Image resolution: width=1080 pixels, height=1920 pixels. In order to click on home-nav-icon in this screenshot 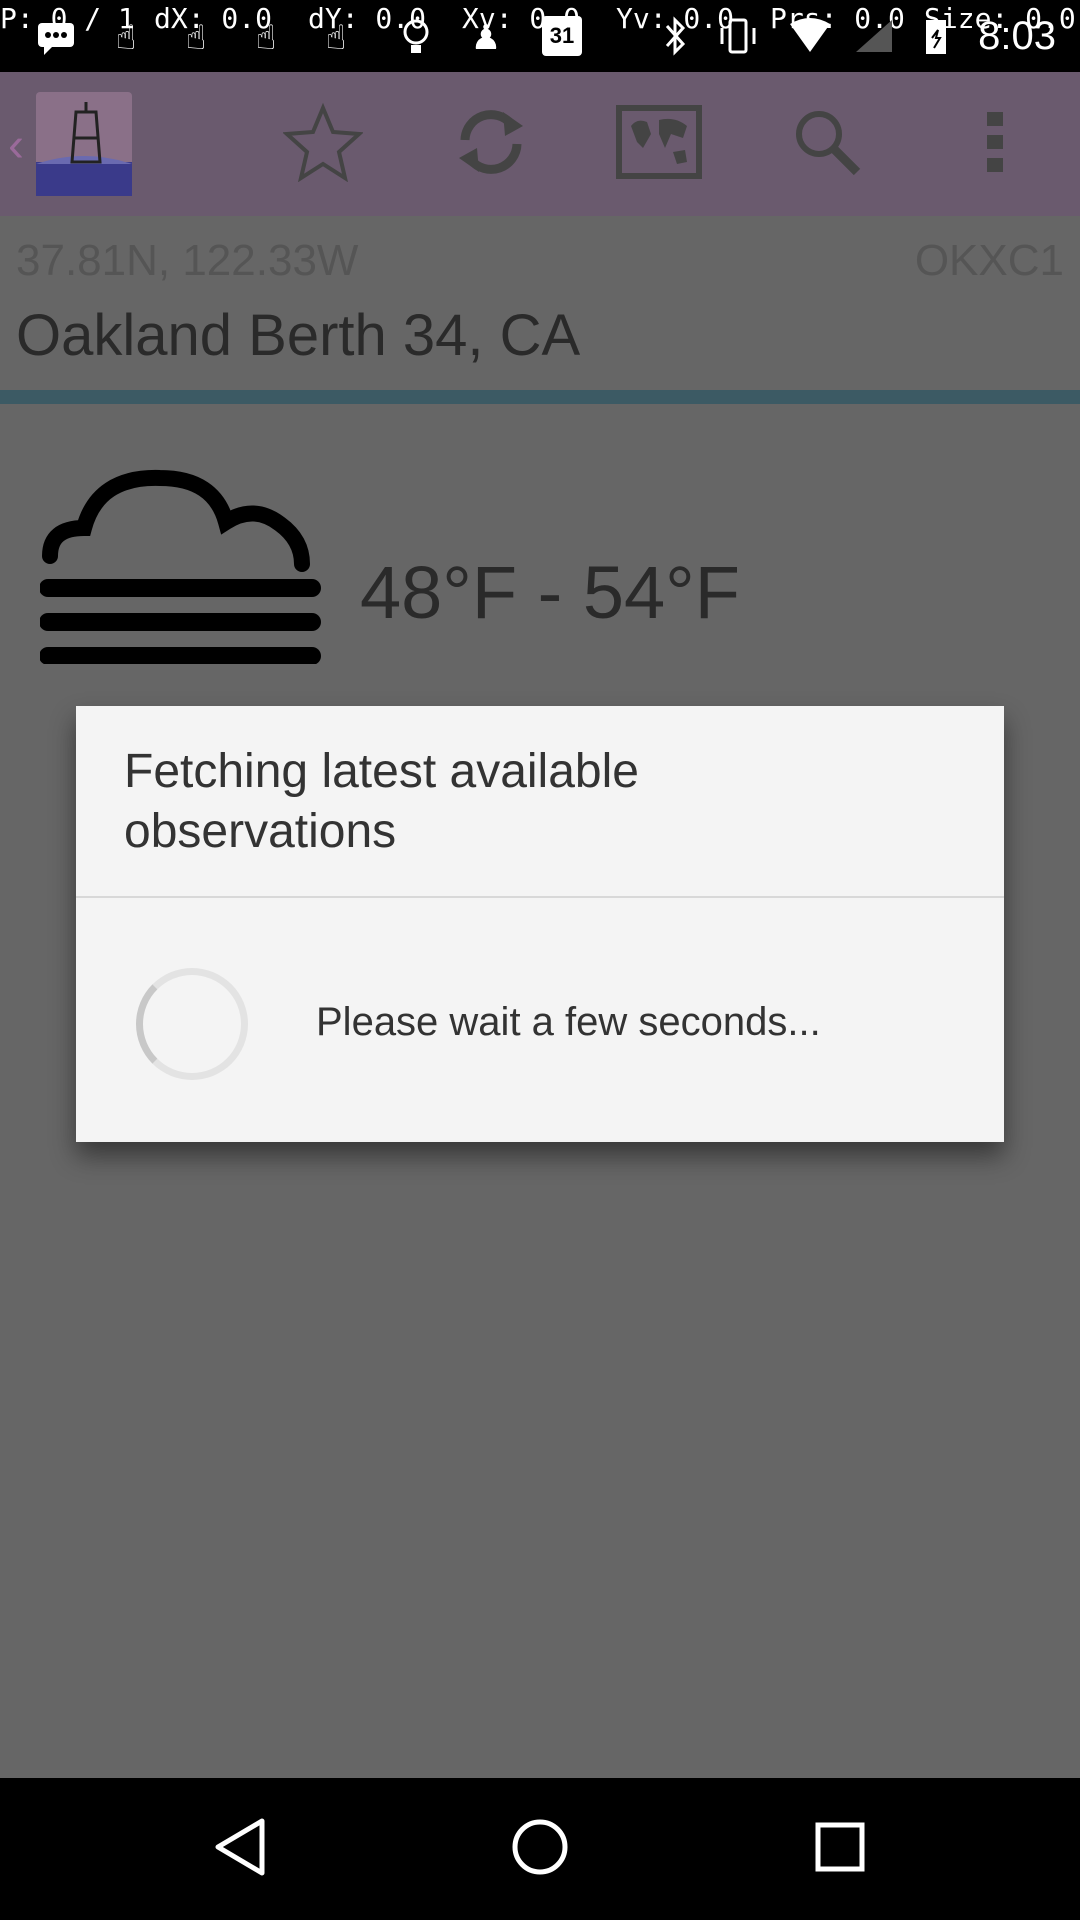, I will do `click(540, 1849)`.